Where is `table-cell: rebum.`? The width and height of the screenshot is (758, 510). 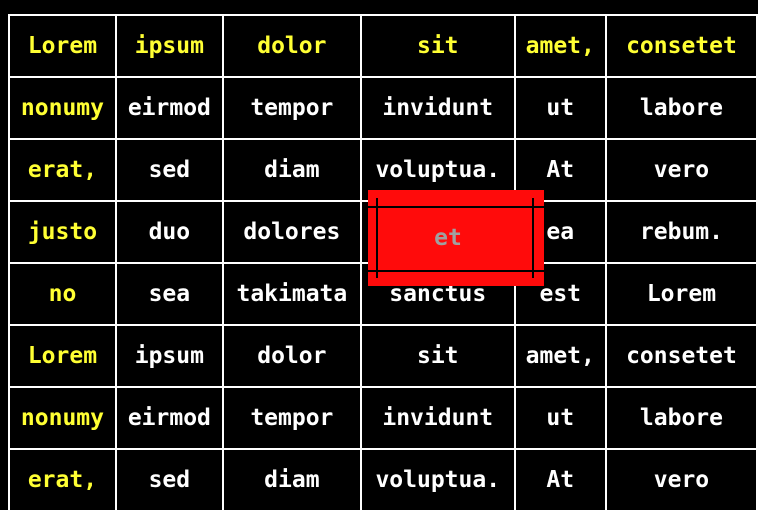
table-cell: rebum. is located at coordinates (681, 232).